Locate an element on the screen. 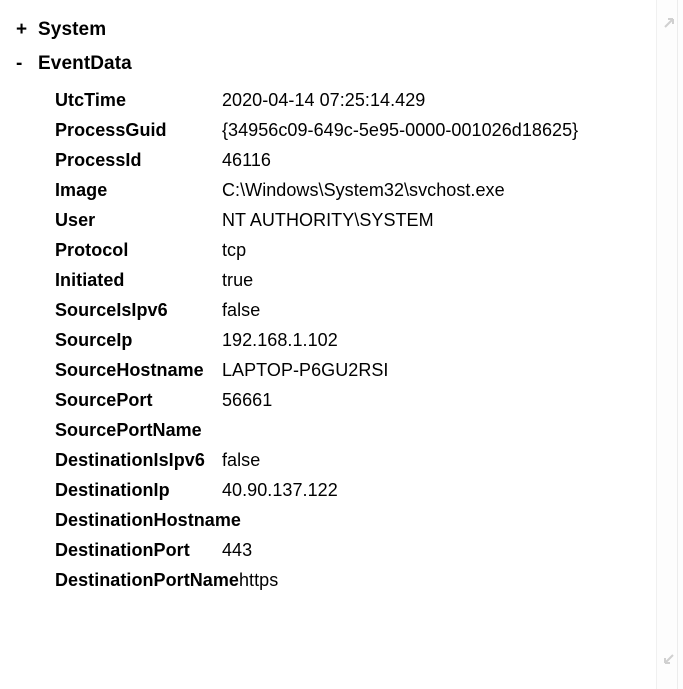 The height and width of the screenshot is (689, 683). table-row: User NT AUTHORITY\SYSTEM is located at coordinates (328, 225).